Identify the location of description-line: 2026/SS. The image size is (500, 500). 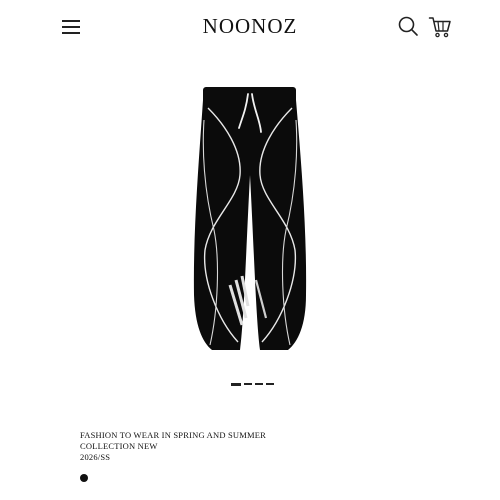
(95, 457).